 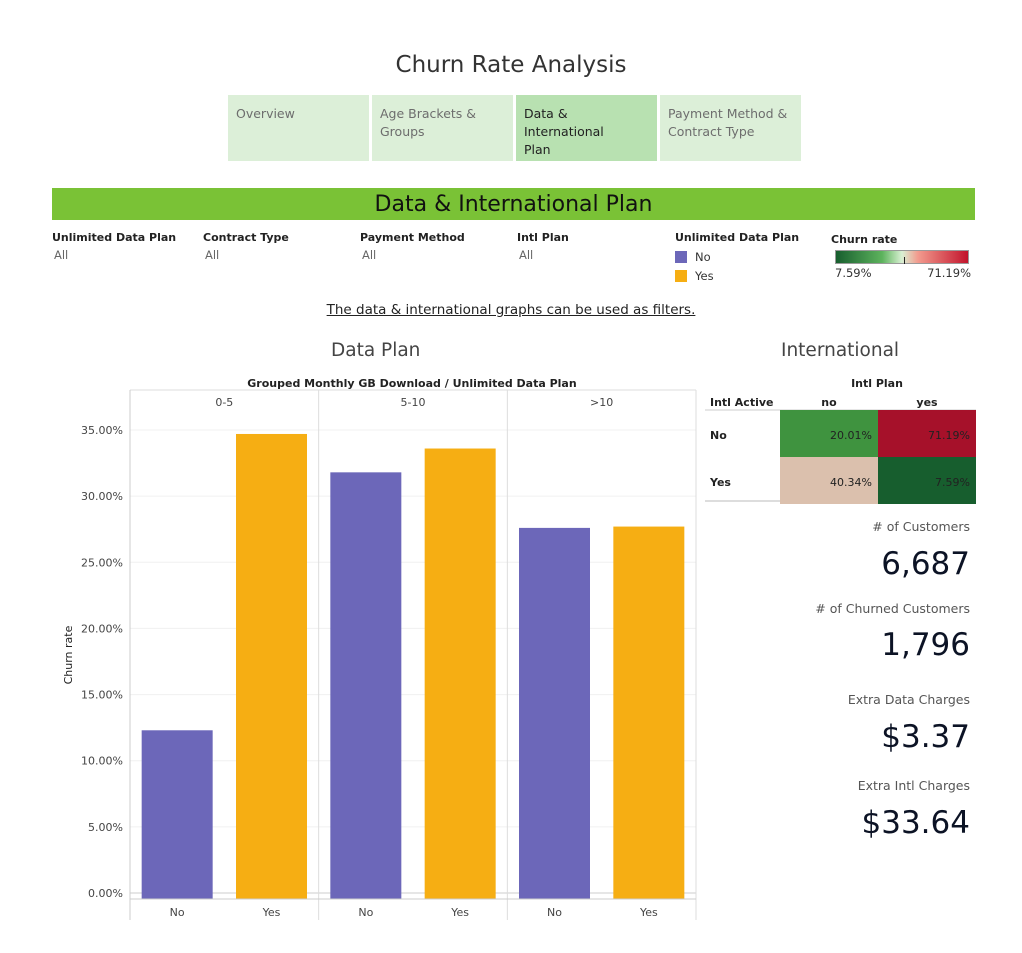 I want to click on tab-payment-contract: Payment Method & Contract Type, so click(x=730, y=128).